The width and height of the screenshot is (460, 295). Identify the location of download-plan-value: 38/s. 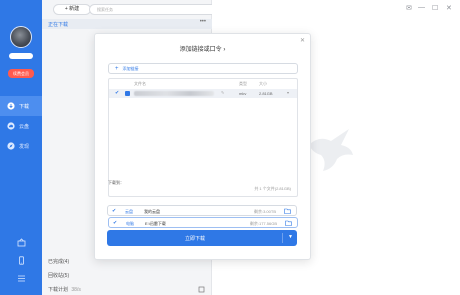
(76, 290).